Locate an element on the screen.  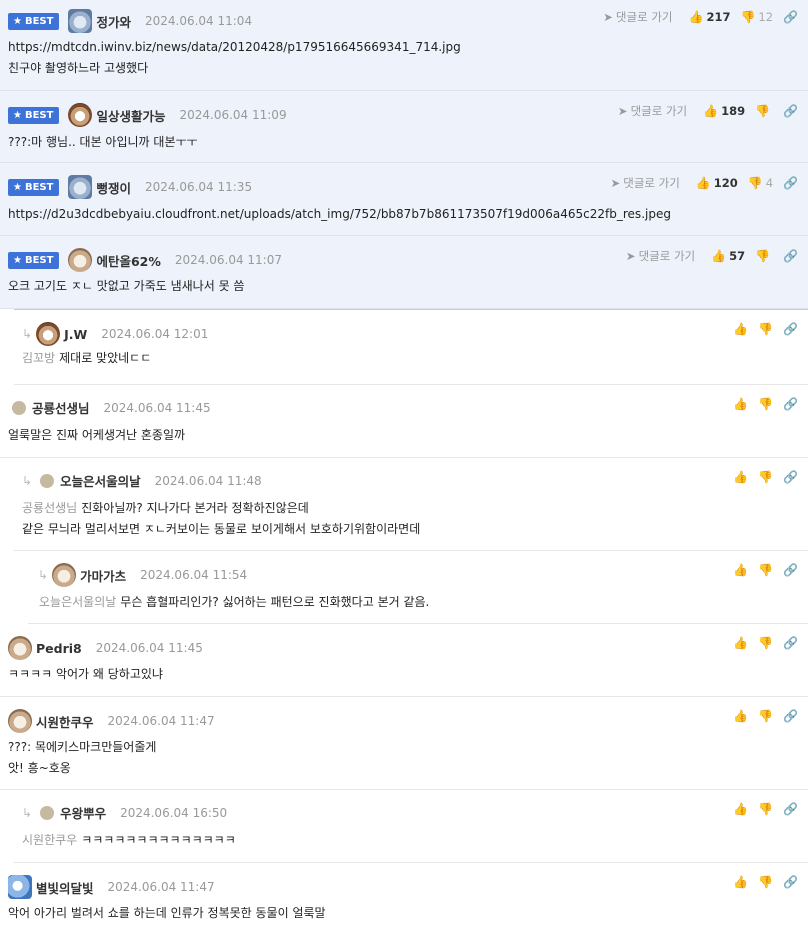
nickname: 가마가츠 is located at coordinates (103, 575).